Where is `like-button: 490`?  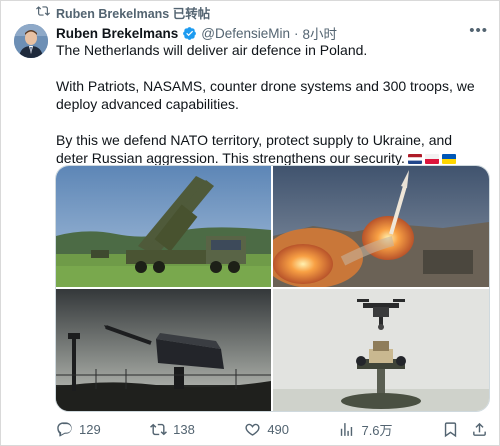 like-button: 490 is located at coordinates (266, 429).